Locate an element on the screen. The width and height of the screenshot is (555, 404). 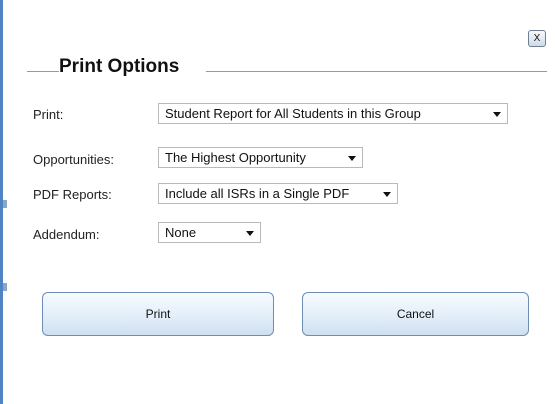
close-icon: X is located at coordinates (537, 38).